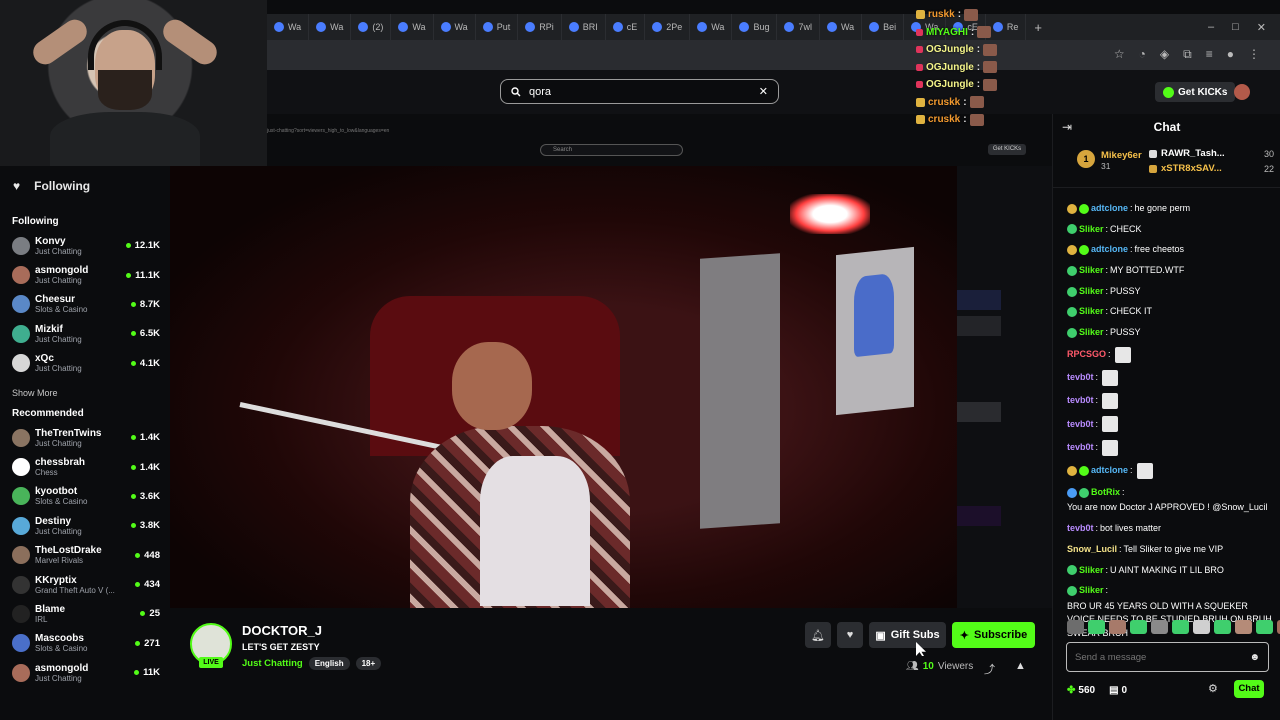  What do you see at coordinates (329, 663) in the screenshot?
I see `tag-language: English` at bounding box center [329, 663].